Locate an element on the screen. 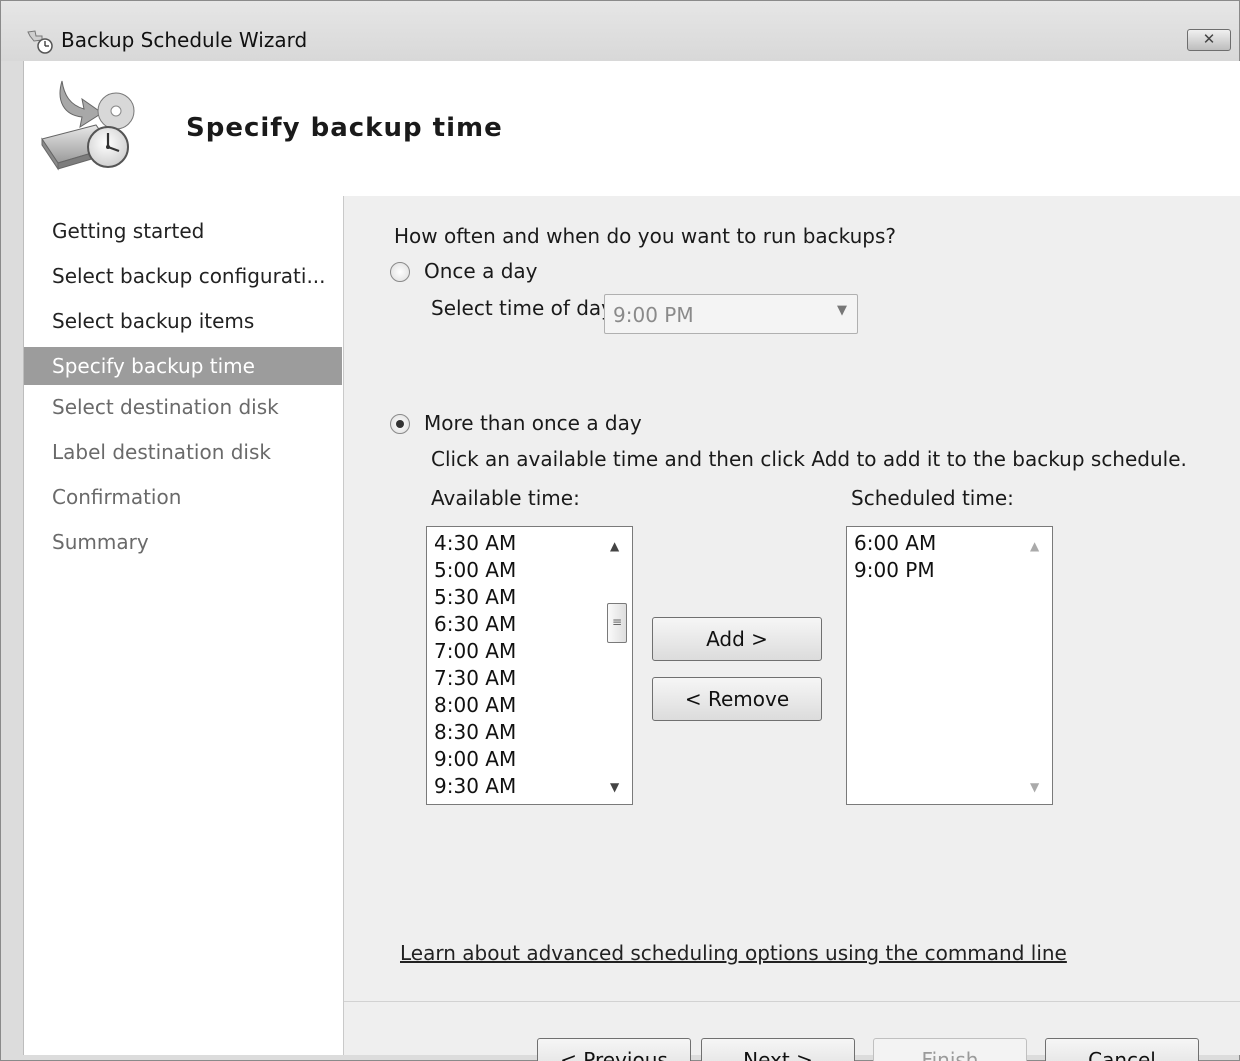 This screenshot has height=1061, width=1240. once-a-day-label: Once a day is located at coordinates (480, 271).